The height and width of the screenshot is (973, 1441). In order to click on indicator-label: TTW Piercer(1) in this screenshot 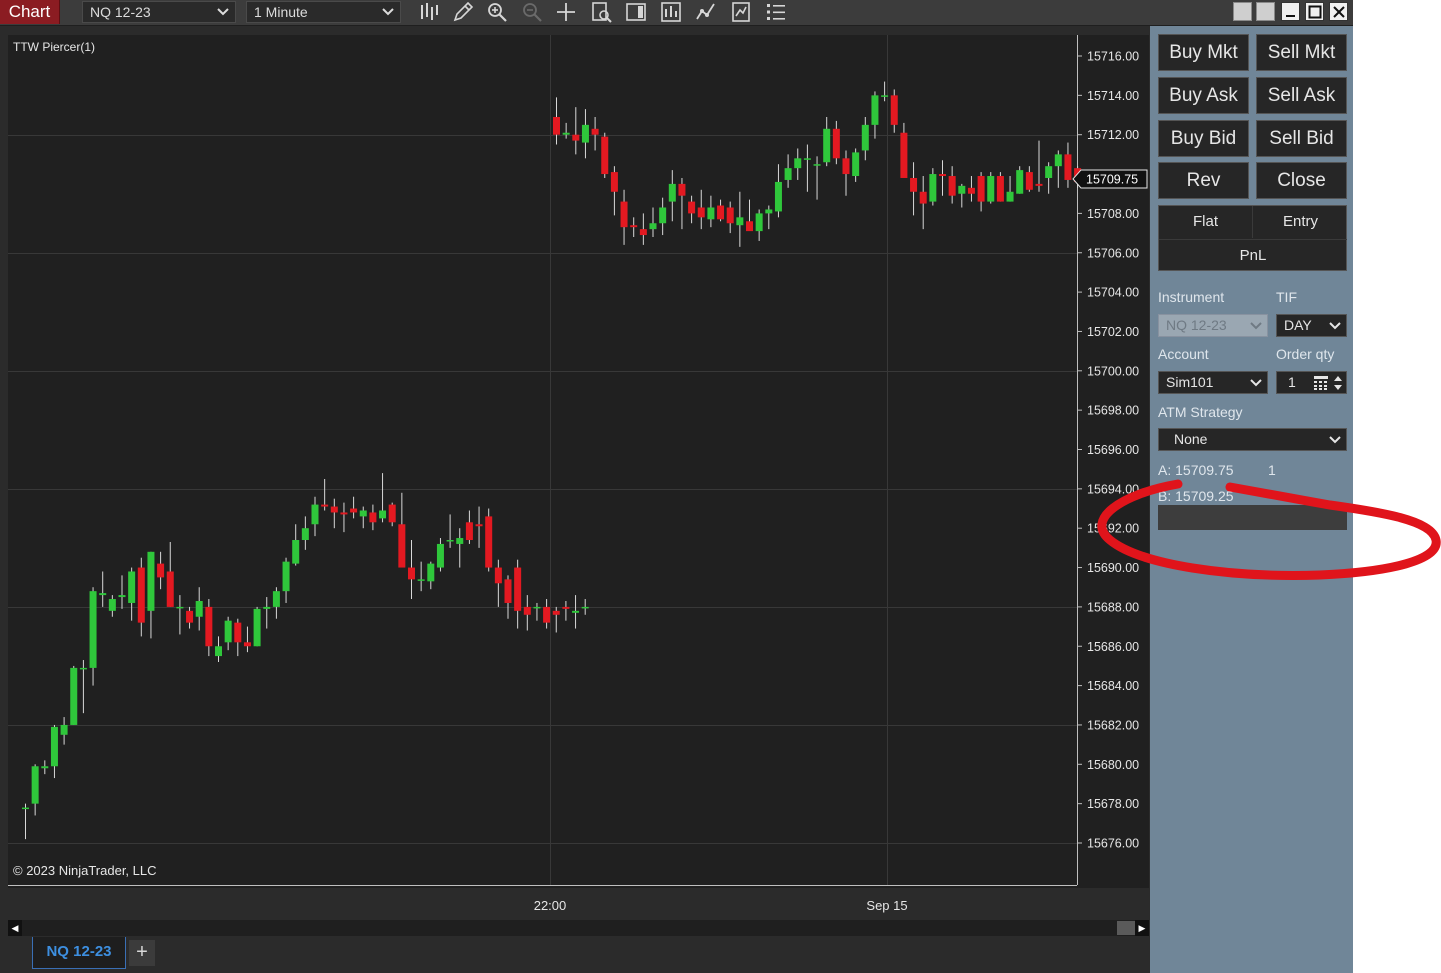, I will do `click(54, 47)`.